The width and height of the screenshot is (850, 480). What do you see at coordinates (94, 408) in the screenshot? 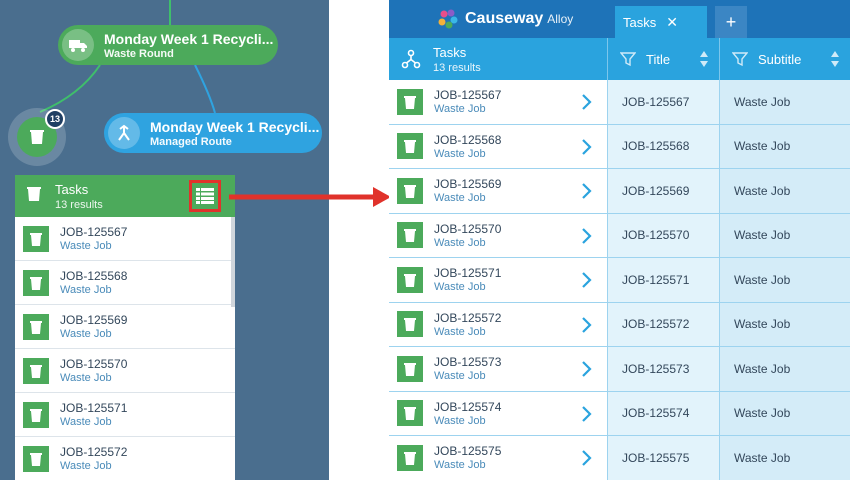
I see `list-item-title: JOB-125571` at bounding box center [94, 408].